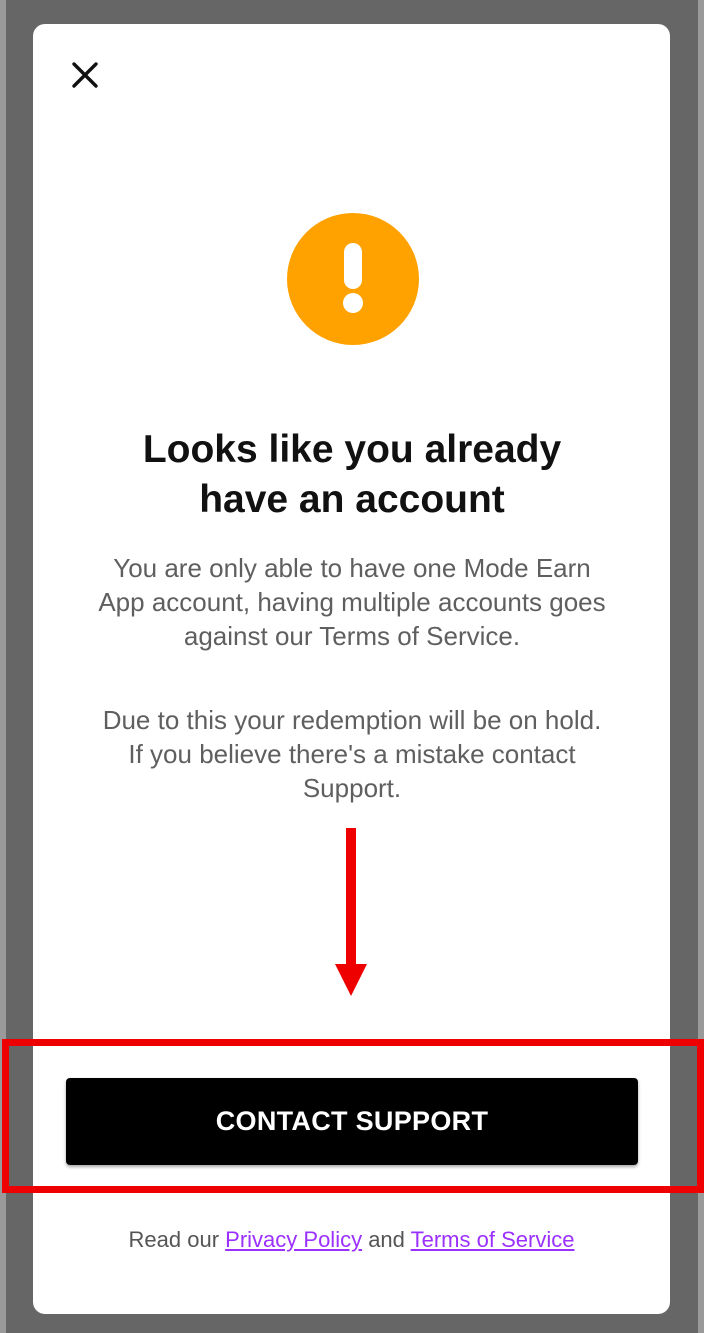 This screenshot has height=1333, width=704. Describe the element at coordinates (386, 1239) in the screenshot. I see `legal-conjunction: and` at that location.